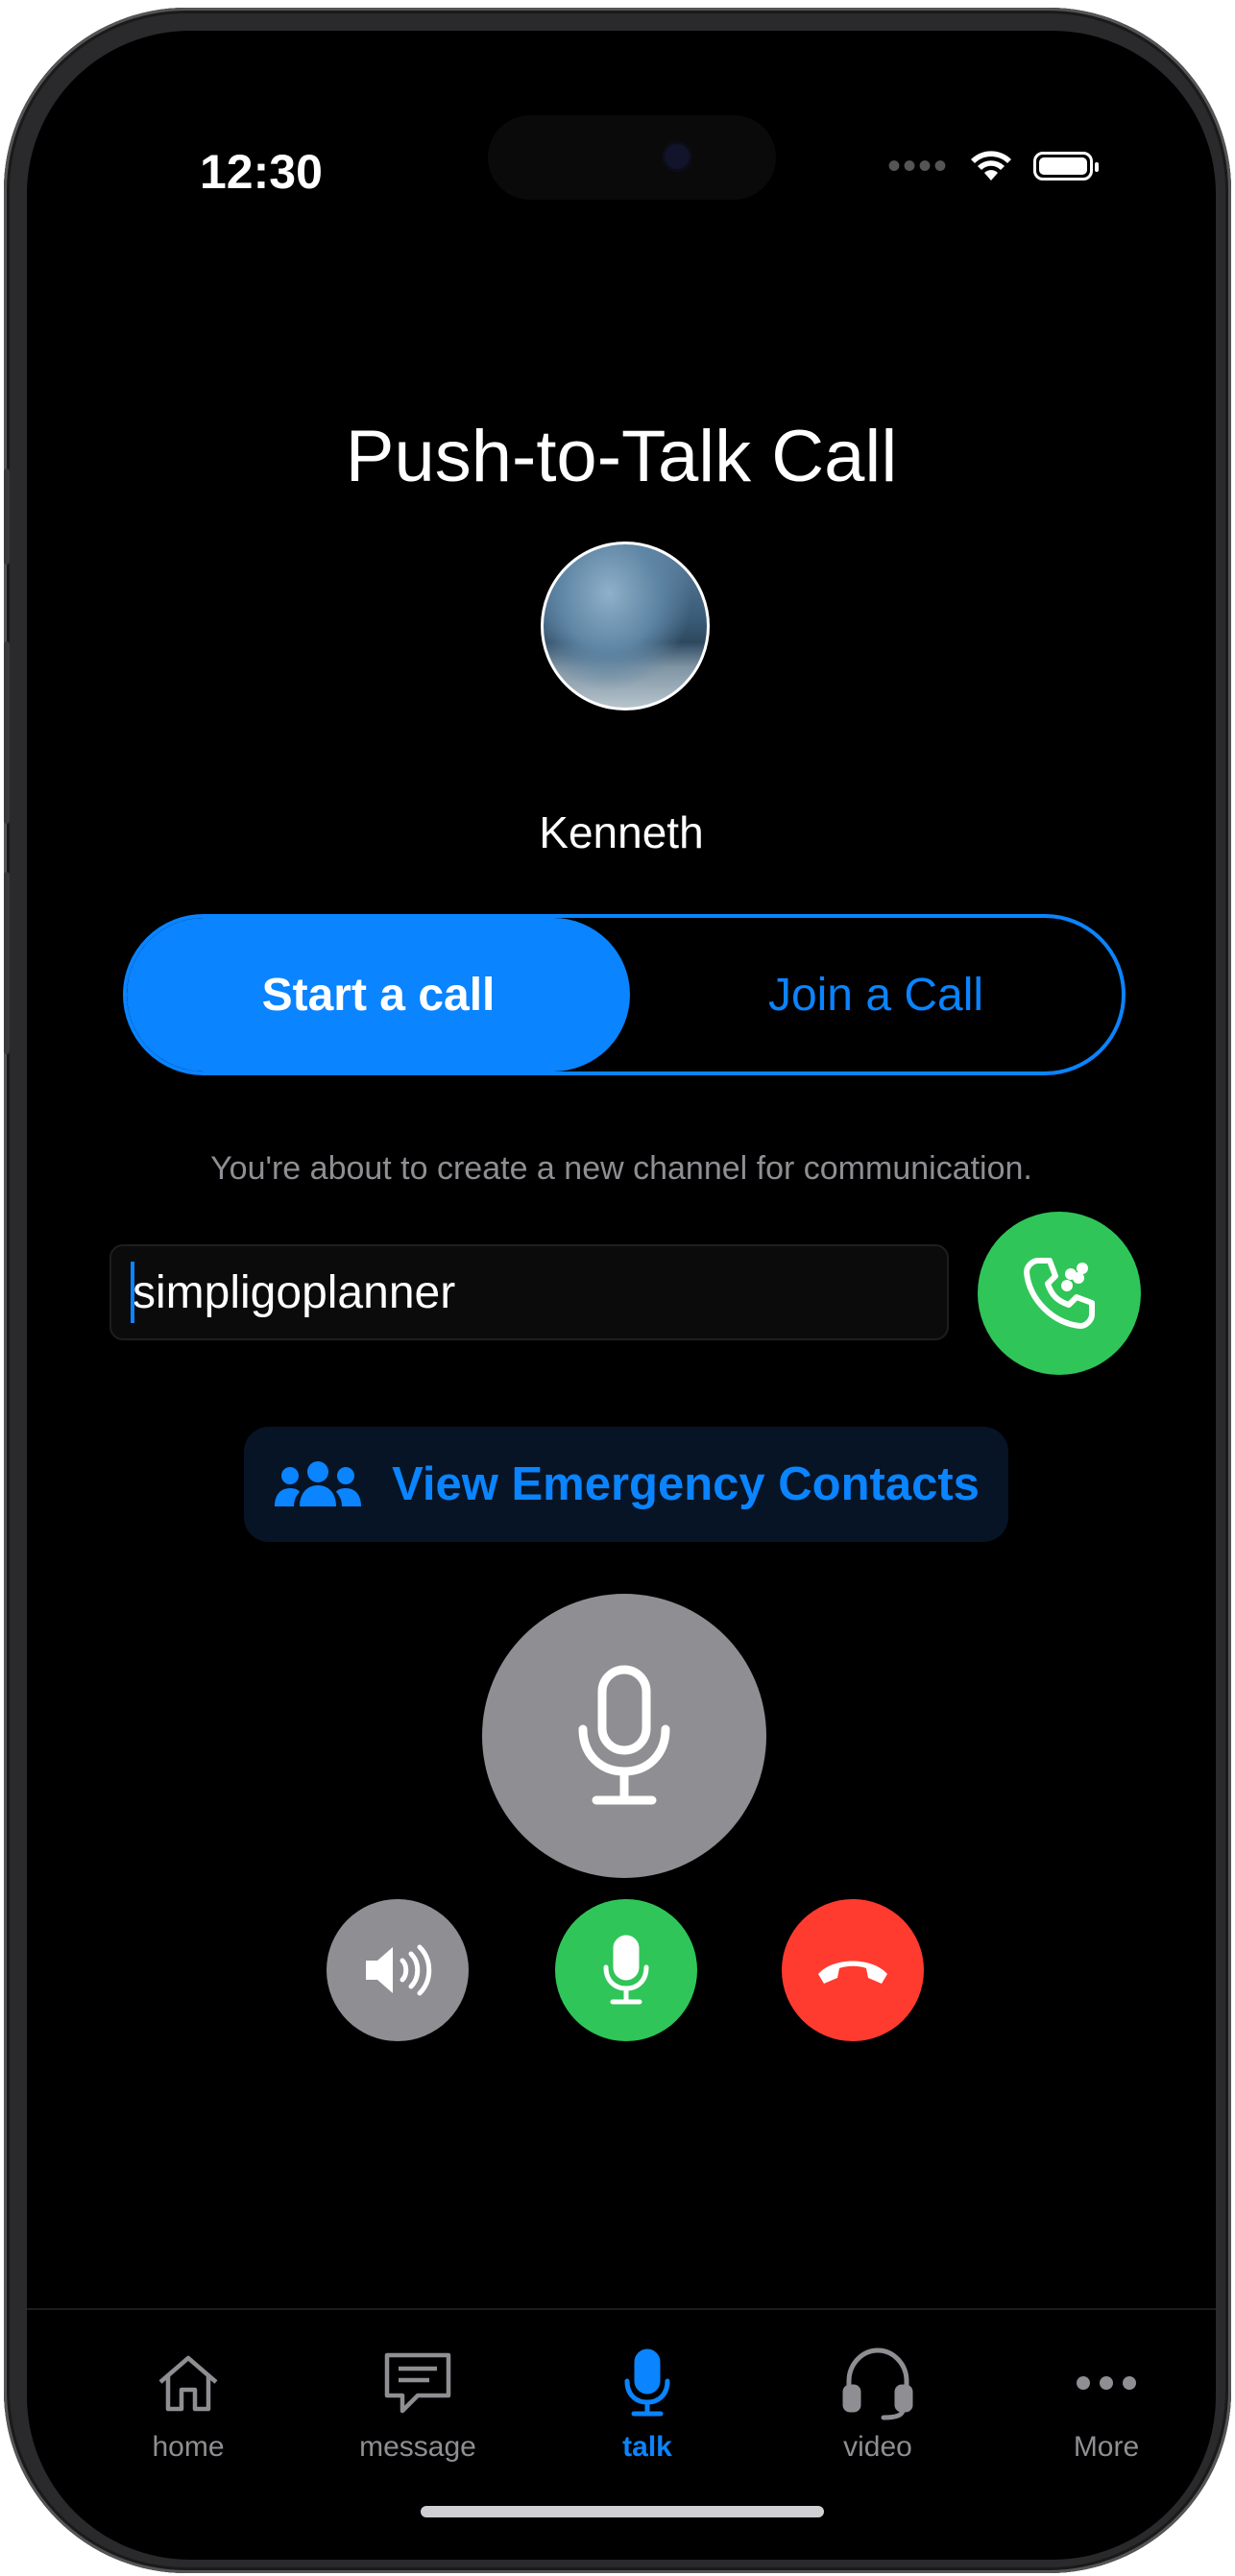  I want to click on tab-talk: talk, so click(647, 2404).